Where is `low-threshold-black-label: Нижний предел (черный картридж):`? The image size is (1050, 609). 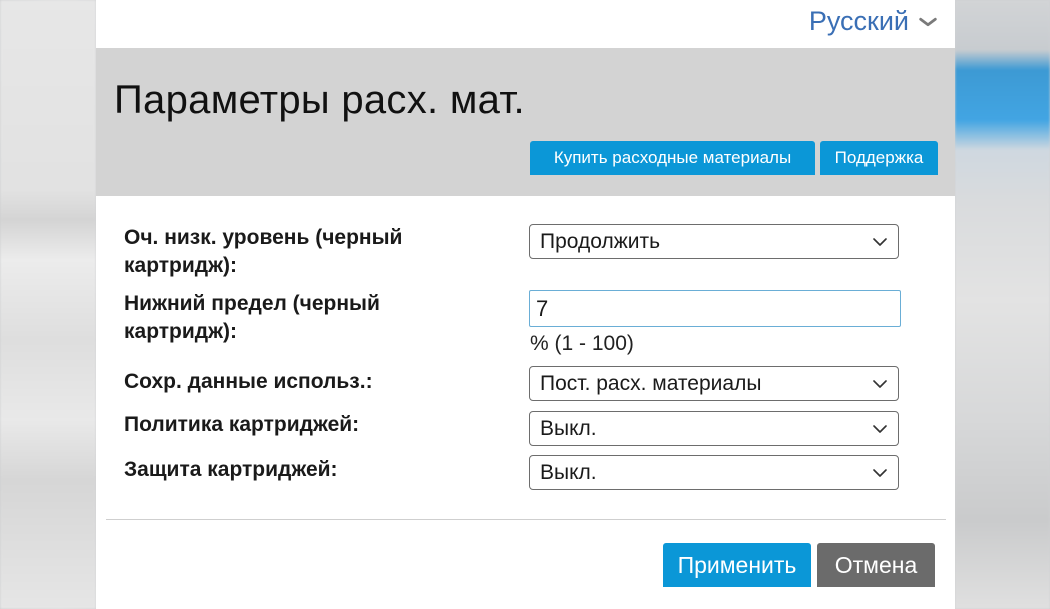 low-threshold-black-label: Нижний предел (черный картридж): is located at coordinates (252, 317).